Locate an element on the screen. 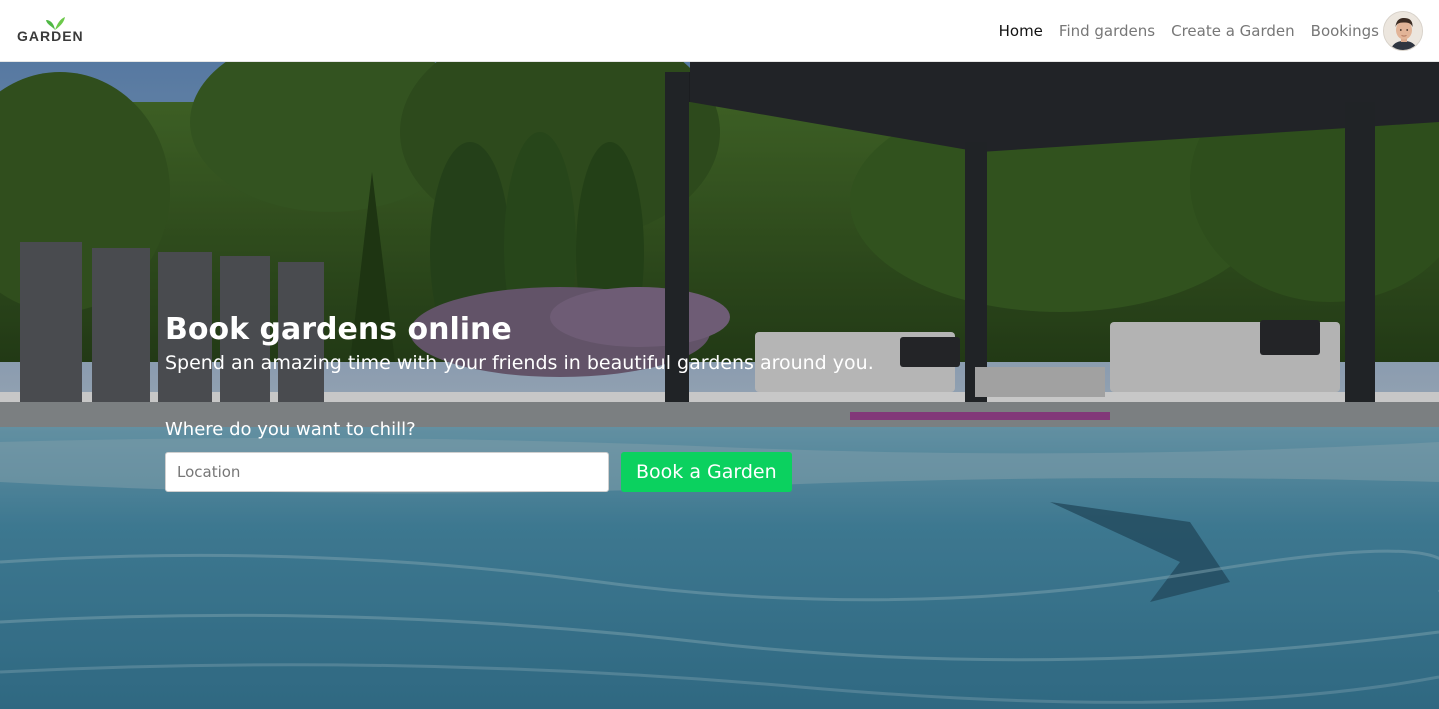 Image resolution: width=1439 pixels, height=709 pixels. search-form: Book a Garden is located at coordinates (615, 472).